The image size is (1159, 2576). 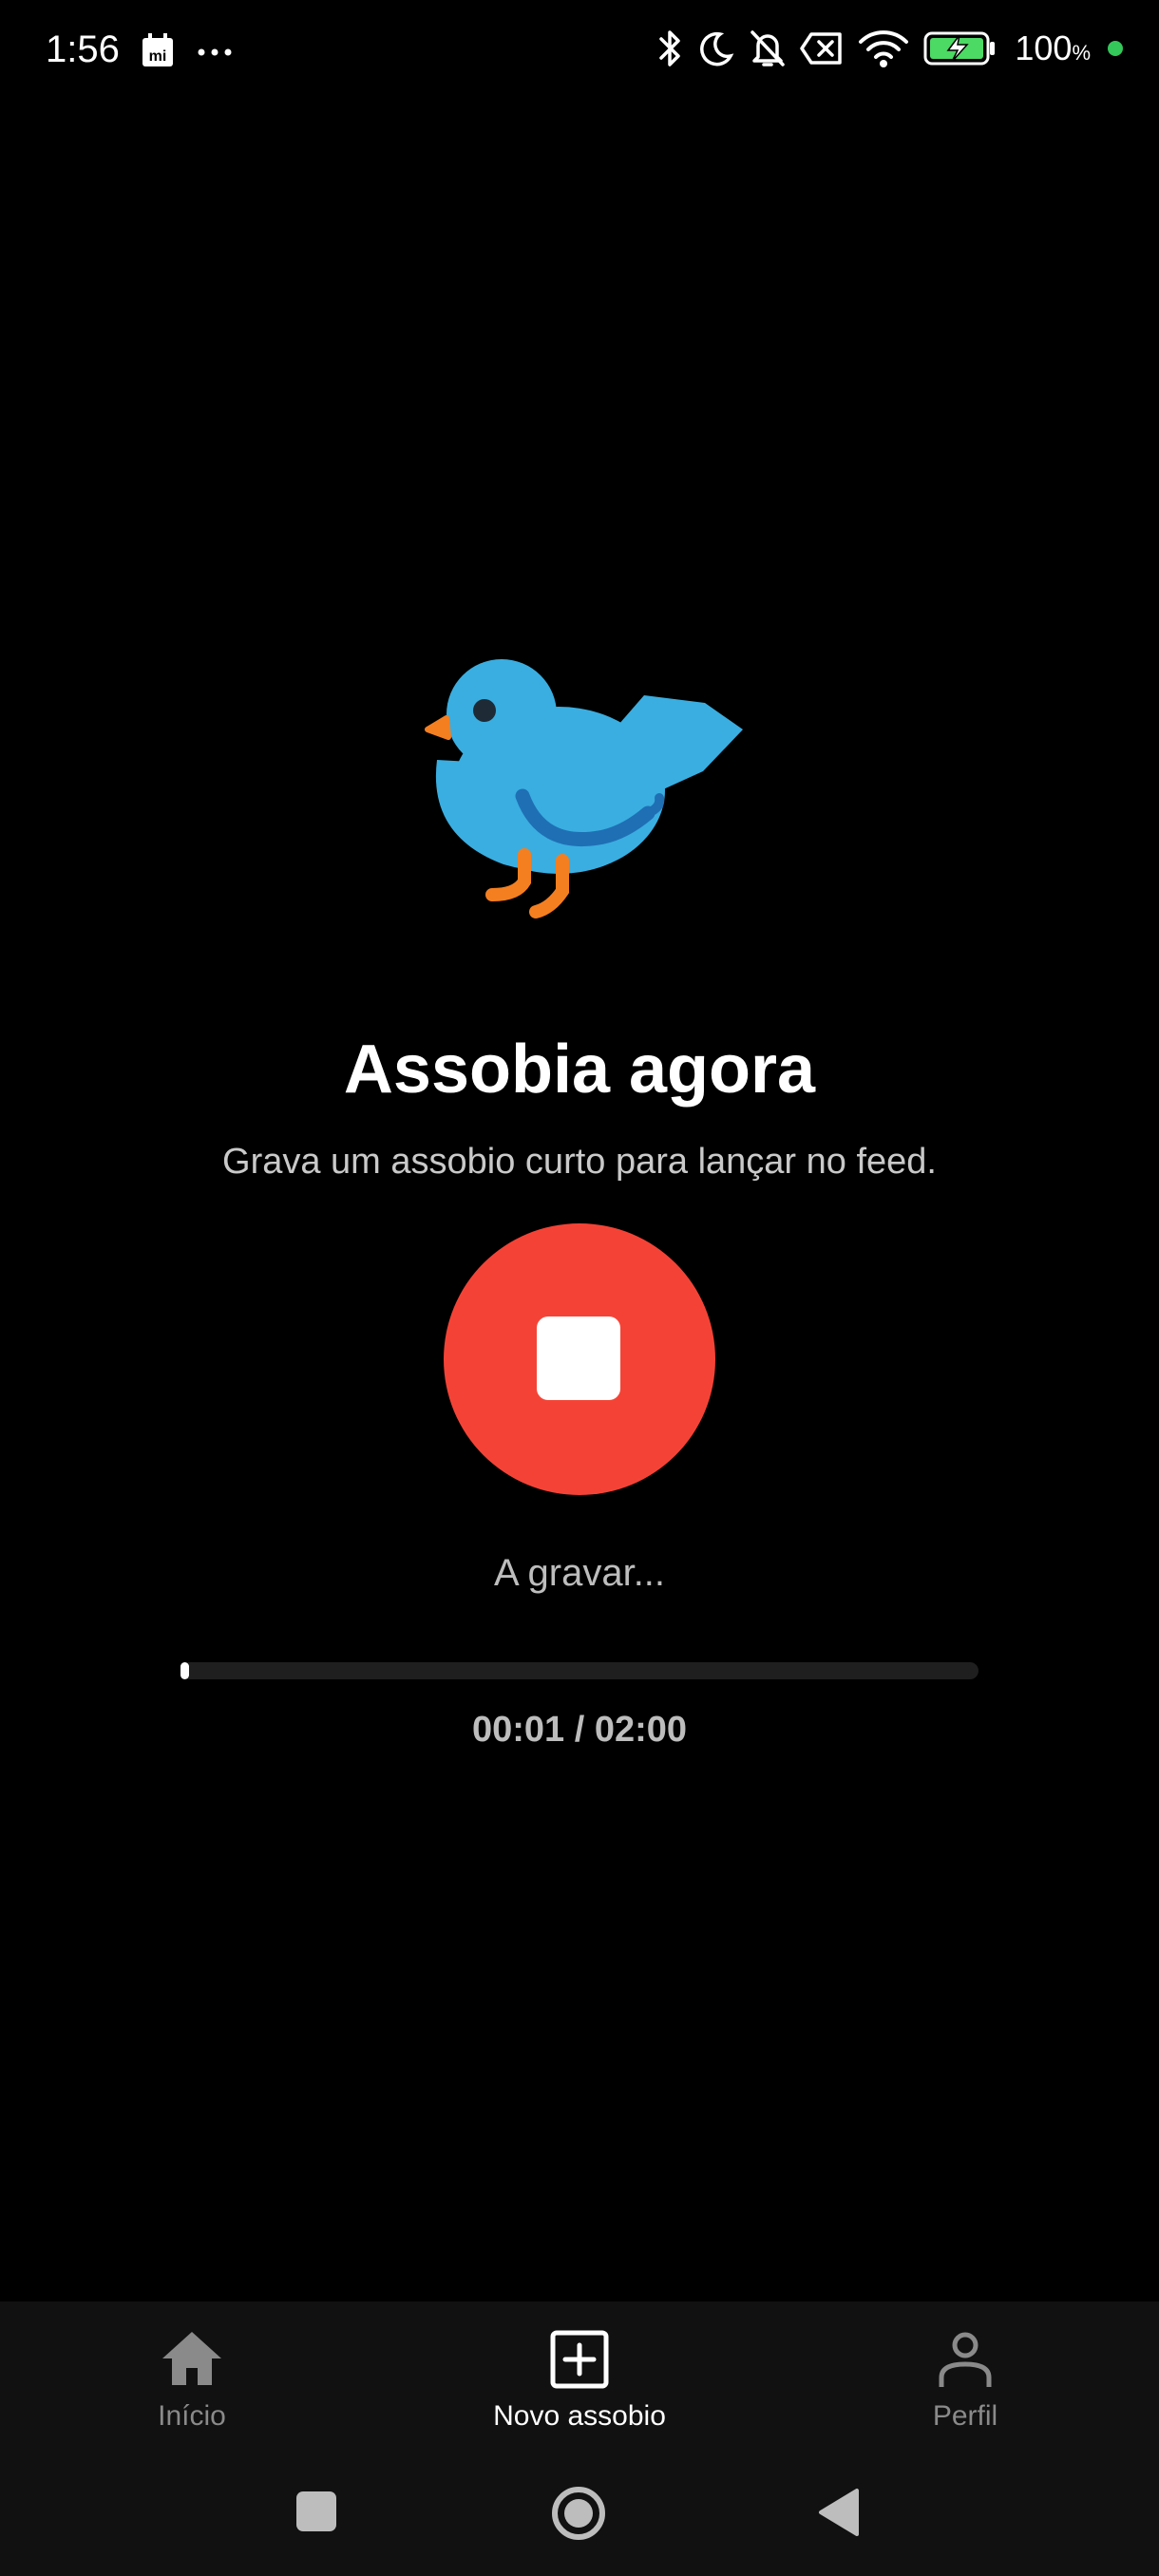 What do you see at coordinates (579, 1670) in the screenshot?
I see `recording-progress-bar` at bounding box center [579, 1670].